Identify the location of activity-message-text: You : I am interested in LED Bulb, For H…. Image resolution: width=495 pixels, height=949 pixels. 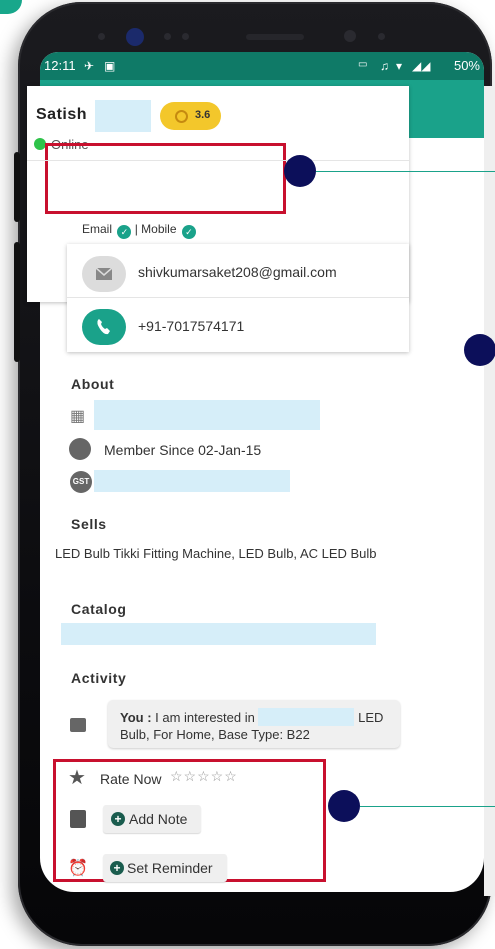
(258, 725).